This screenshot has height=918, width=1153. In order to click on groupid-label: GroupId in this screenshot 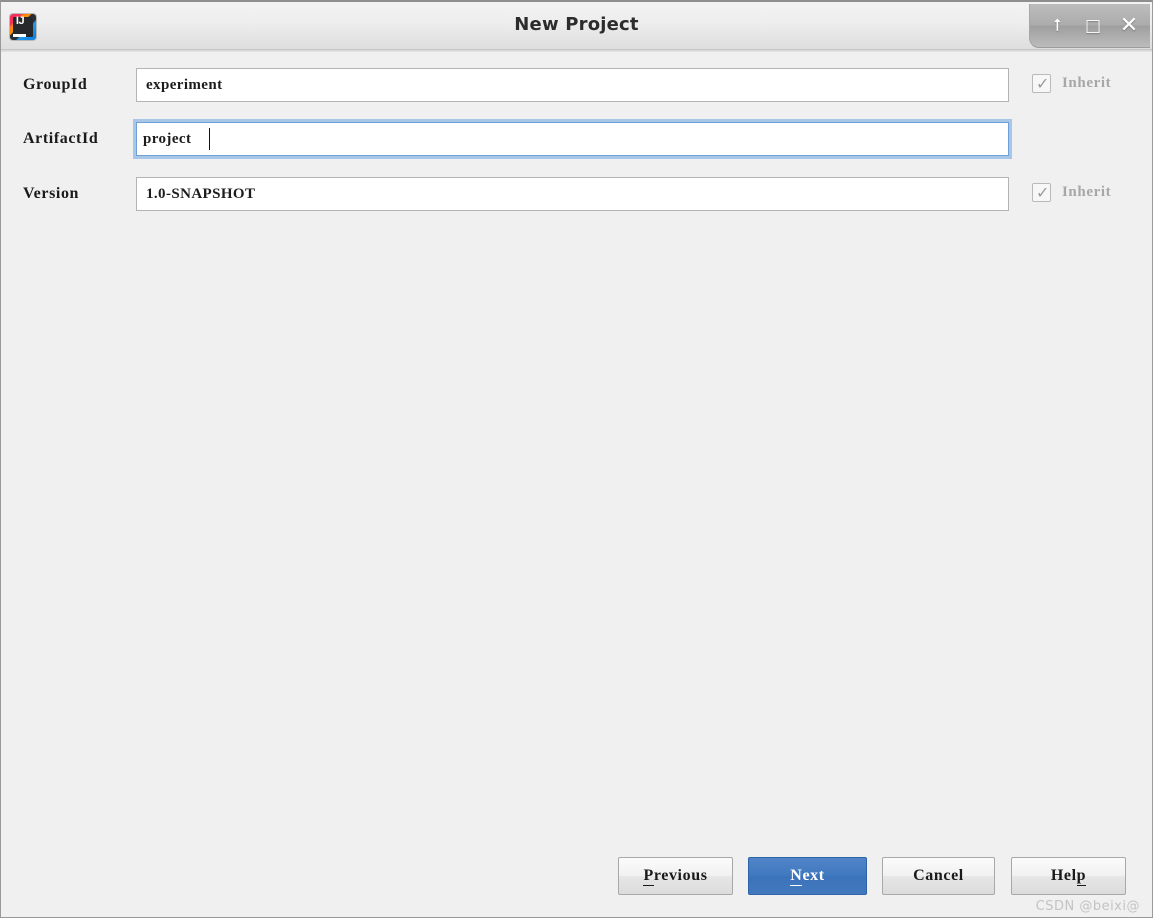, I will do `click(55, 84)`.